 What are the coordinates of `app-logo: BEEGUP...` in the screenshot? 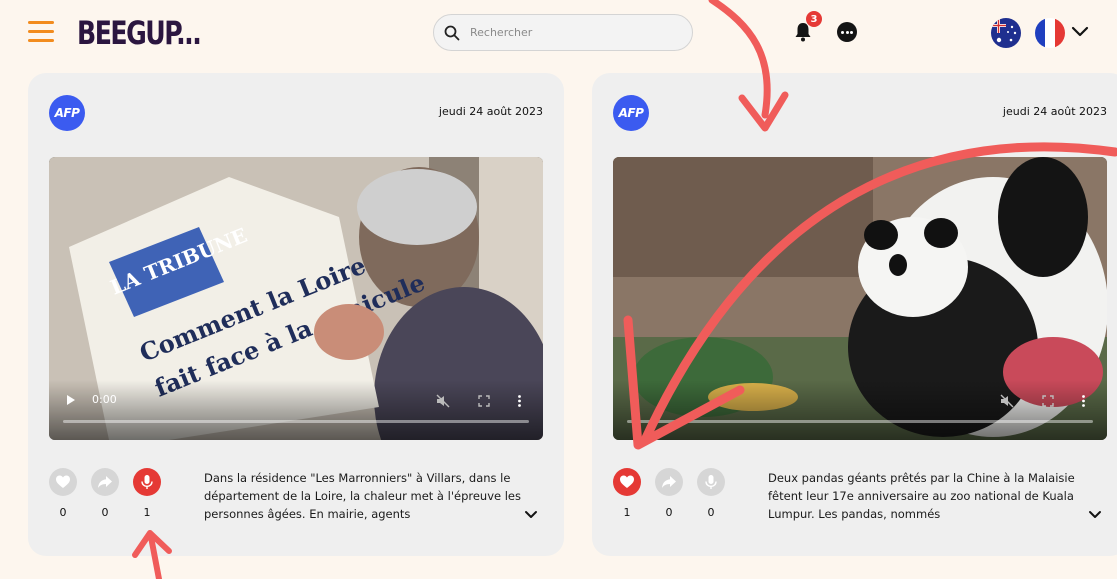 It's located at (139, 33).